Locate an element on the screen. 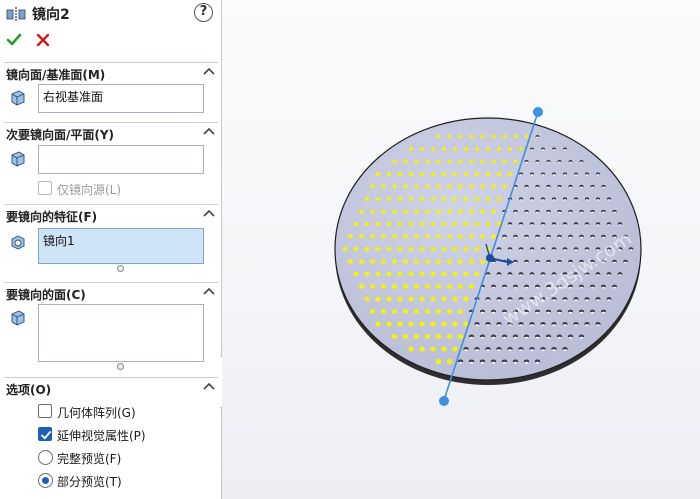  plane-handle-bottom is located at coordinates (444, 401).